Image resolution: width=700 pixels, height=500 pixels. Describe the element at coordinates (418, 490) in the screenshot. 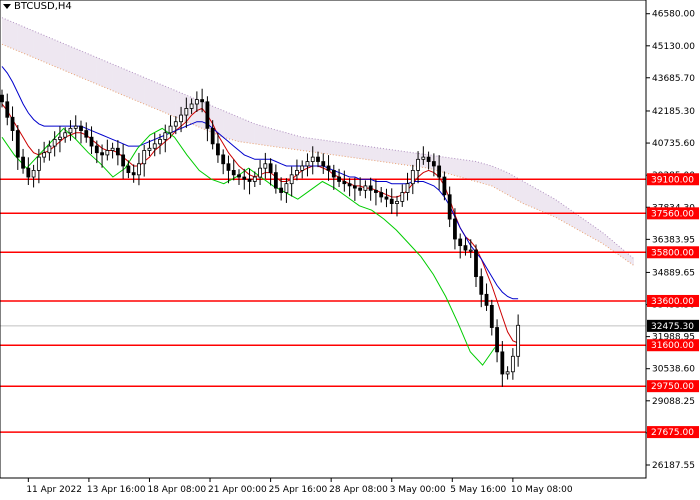

I see `time-tick-label: 3 May 00:00` at that location.